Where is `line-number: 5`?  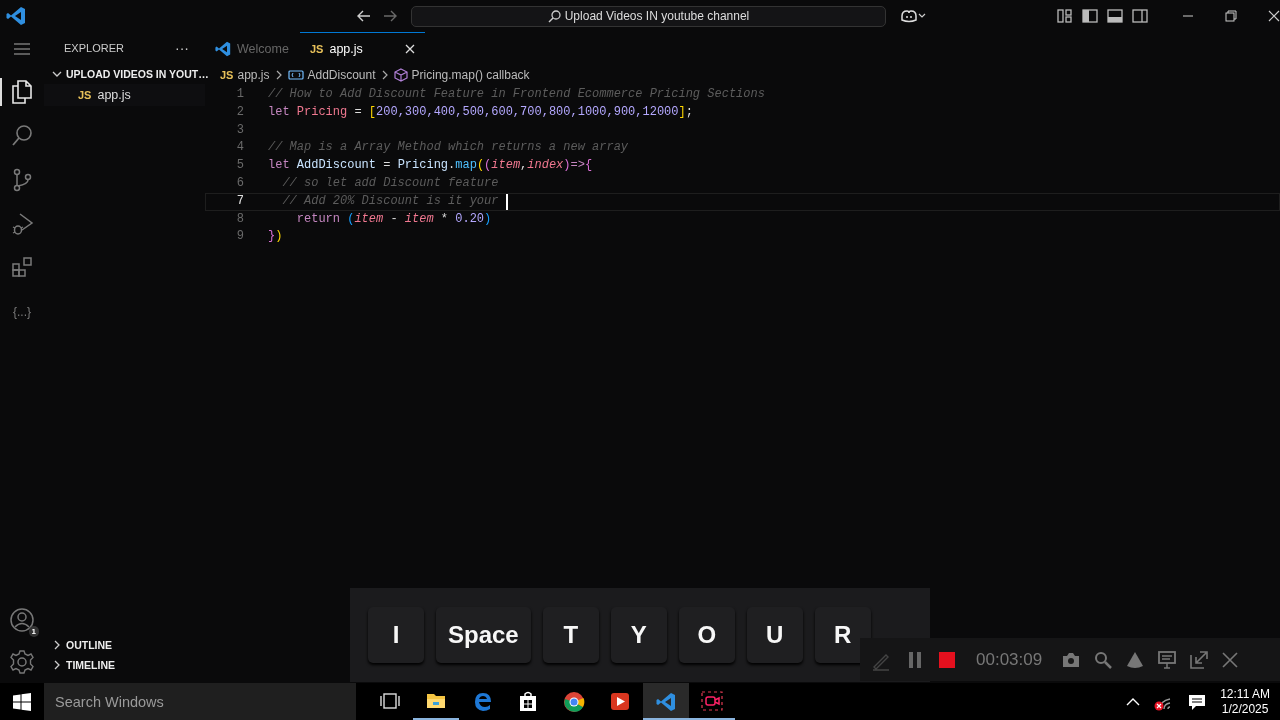 line-number: 5 is located at coordinates (239, 166).